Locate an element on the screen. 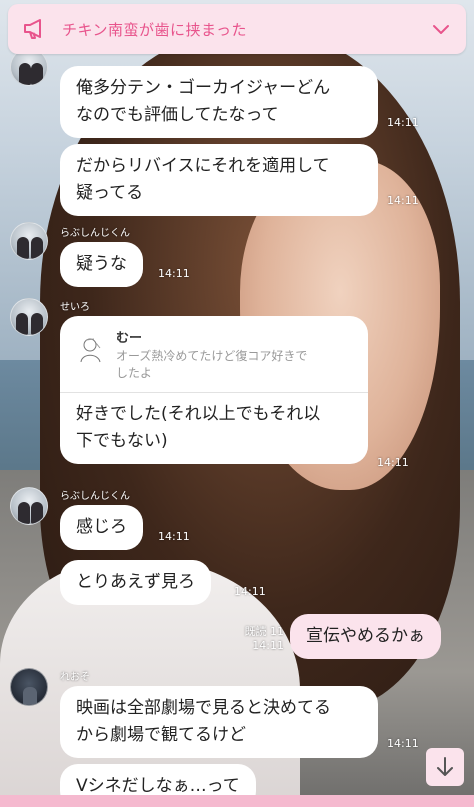  message-bubble: 感じろ is located at coordinates (101, 527).